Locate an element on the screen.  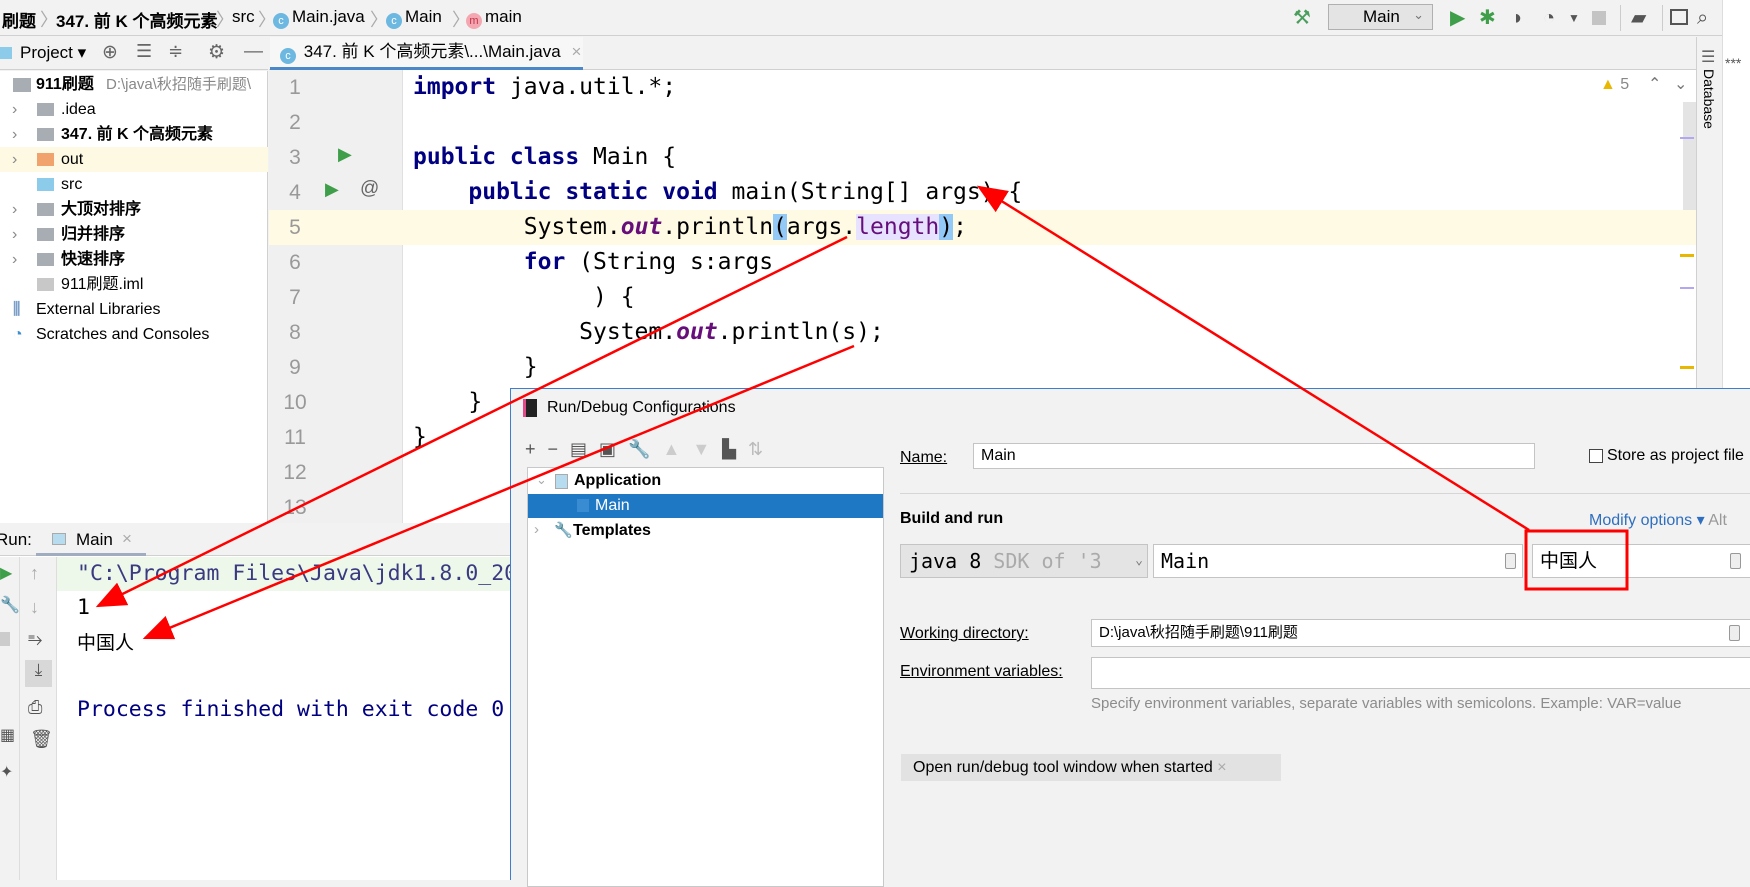
annotation-arrow-println-to-output is located at coordinates (498, 492).